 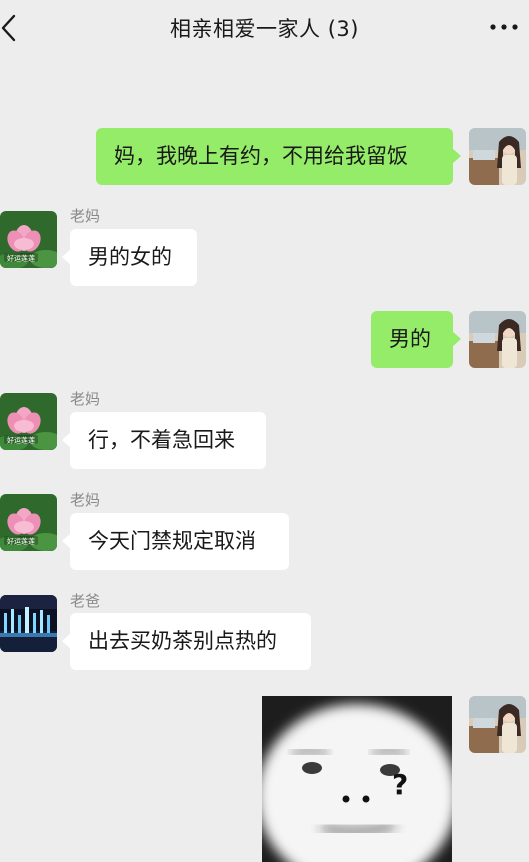 I want to click on message-bubble-outgoing: 男的, so click(x=416, y=339).